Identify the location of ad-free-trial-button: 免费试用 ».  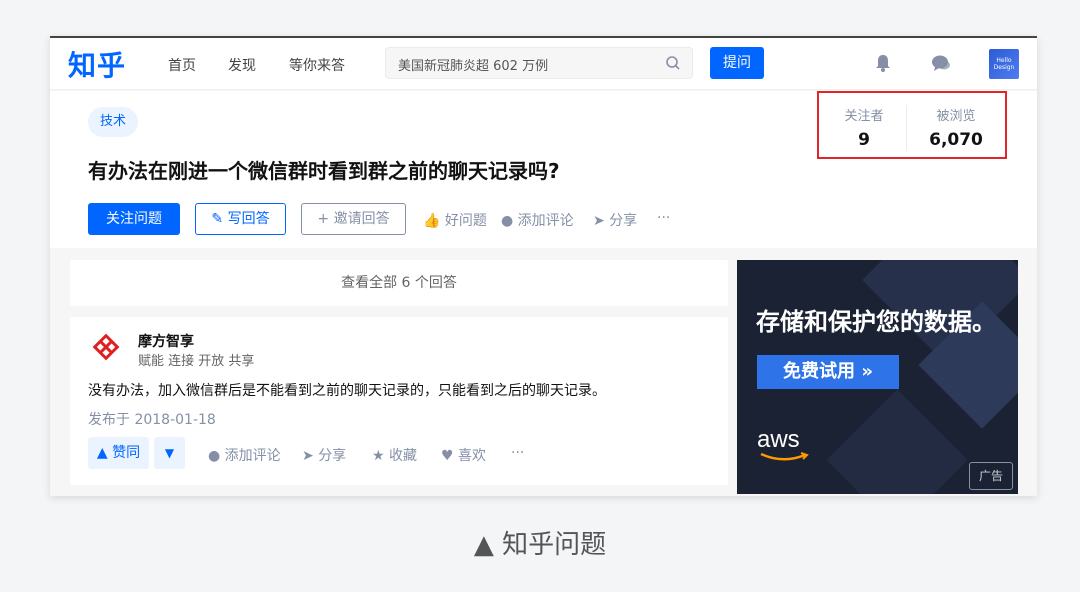
(828, 372).